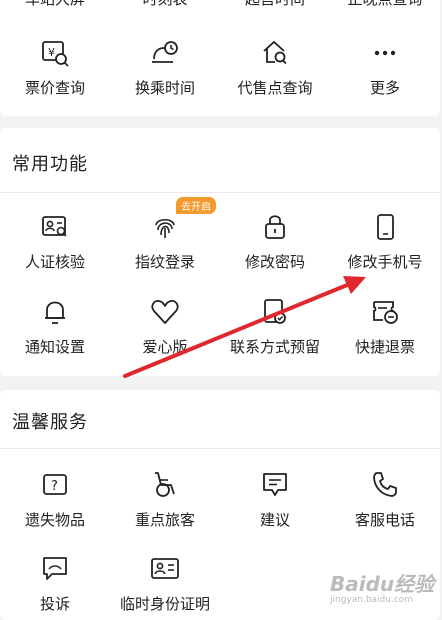 The width and height of the screenshot is (442, 620). Describe the element at coordinates (165, 241) in the screenshot. I see `fingerprint-login-item: 指纹登录` at that location.